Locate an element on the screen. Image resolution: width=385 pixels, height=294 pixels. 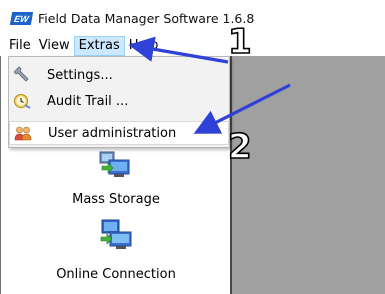
menu-file: File is located at coordinates (20, 46).